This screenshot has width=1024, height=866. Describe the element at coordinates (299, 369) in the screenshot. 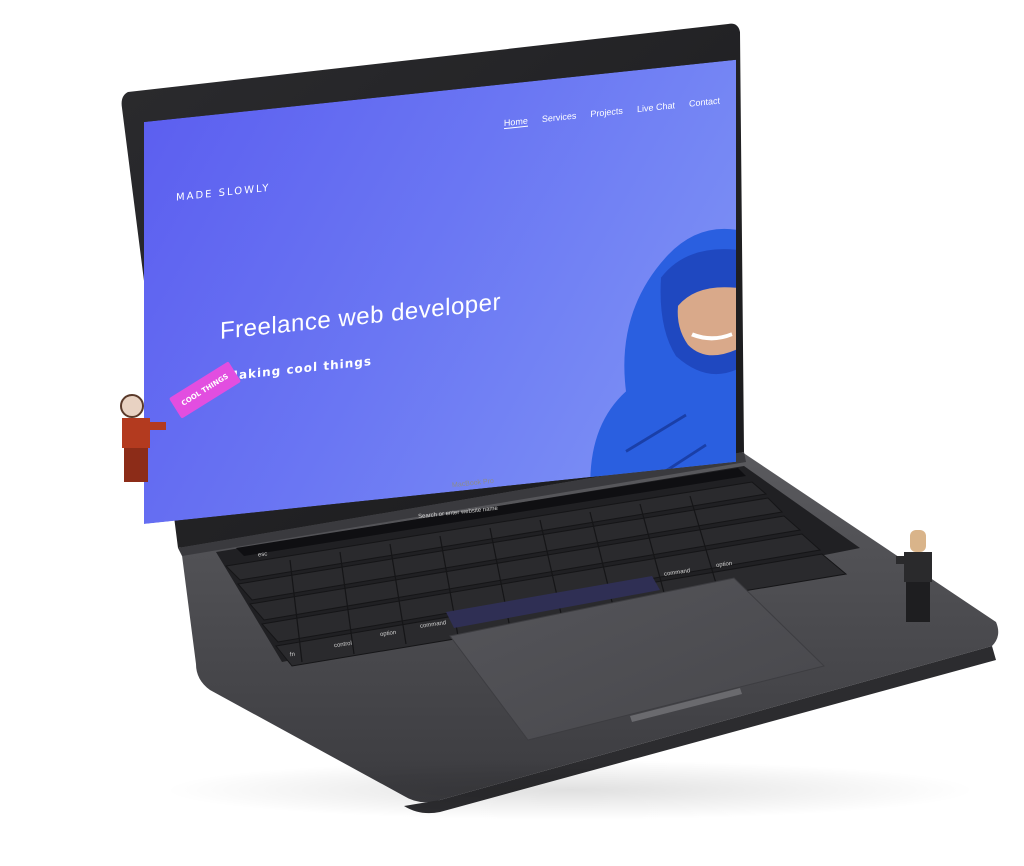

I see `hero-subtitle: Making cool things` at that location.